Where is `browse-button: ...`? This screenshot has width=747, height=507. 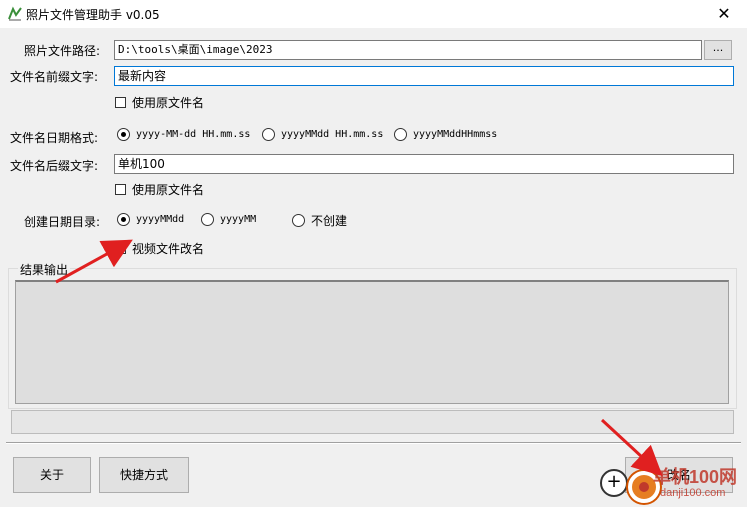 browse-button: ... is located at coordinates (718, 50).